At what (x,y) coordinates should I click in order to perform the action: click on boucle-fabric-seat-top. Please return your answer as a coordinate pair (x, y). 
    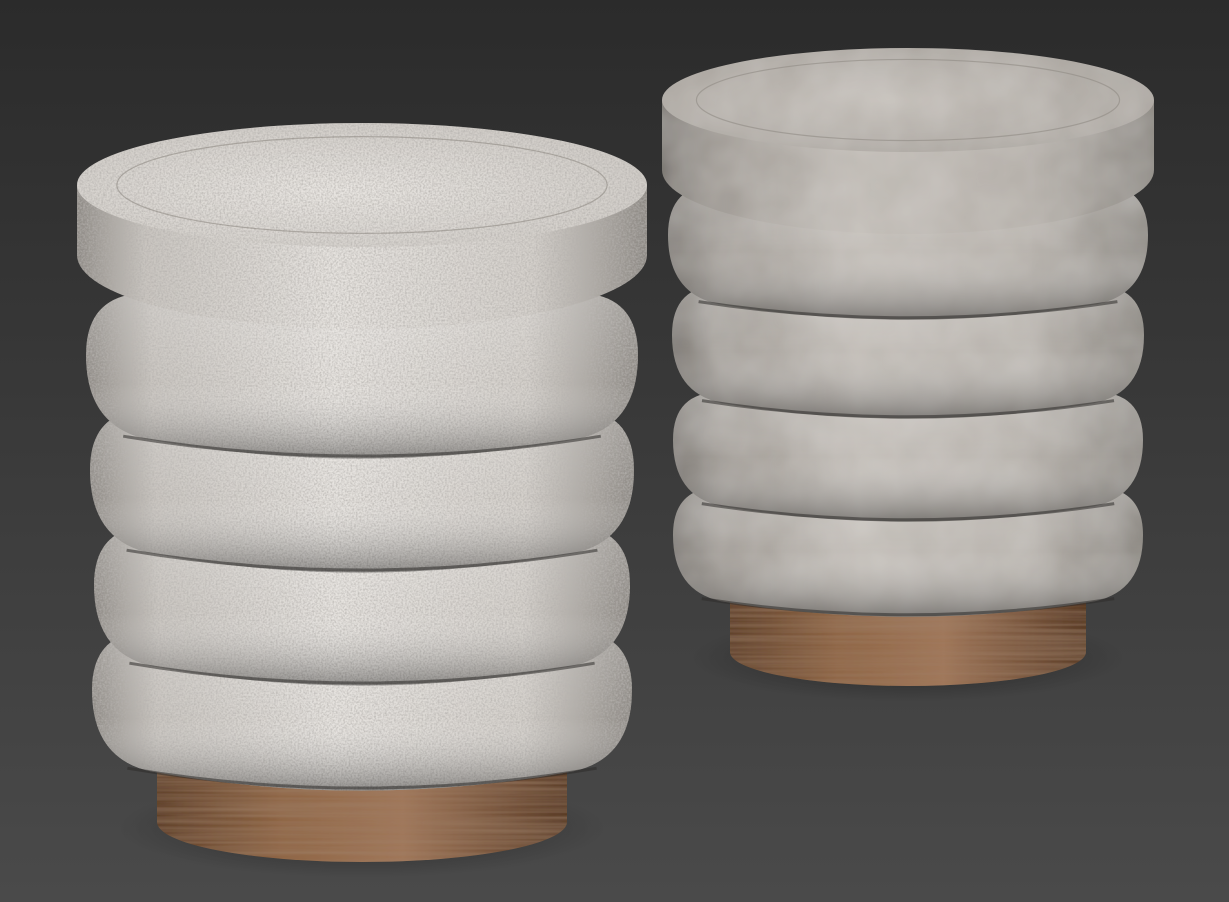
    Looking at the image, I should click on (362, 226).